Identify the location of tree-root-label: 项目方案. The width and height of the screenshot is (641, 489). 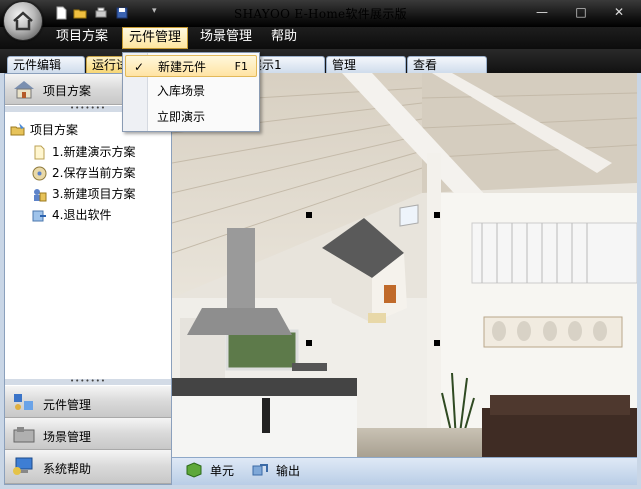
(54, 130).